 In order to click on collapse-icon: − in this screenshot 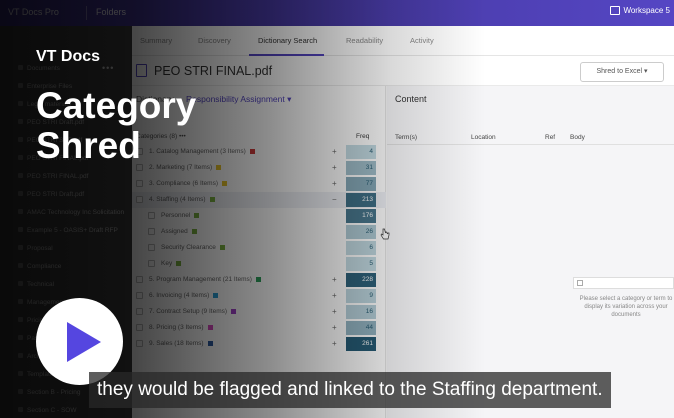, I will do `click(334, 200)`.